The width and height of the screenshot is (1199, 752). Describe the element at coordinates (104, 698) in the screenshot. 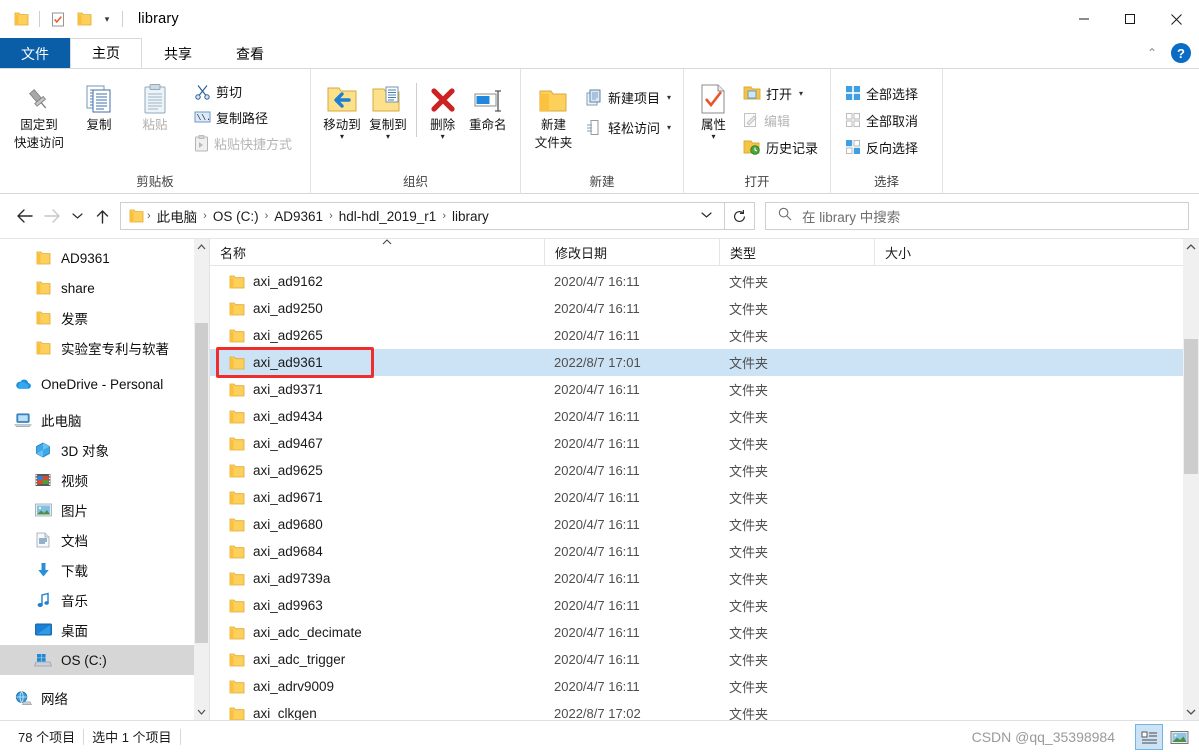

I see `sidebar-item-network: 网络` at that location.